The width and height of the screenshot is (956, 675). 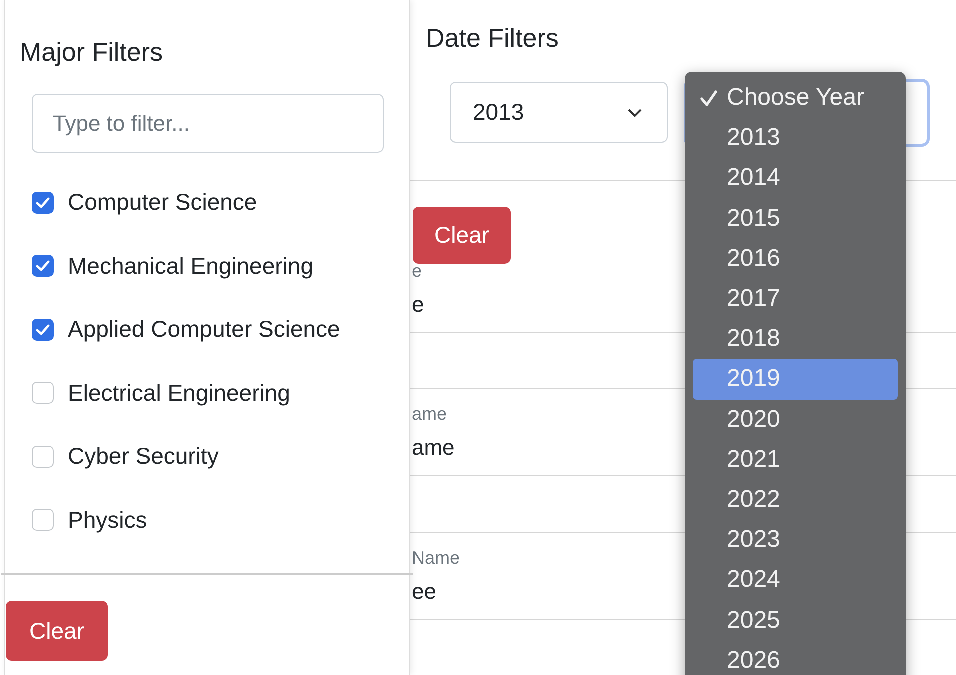 I want to click on menu-item: Choose Year, so click(x=795, y=98).